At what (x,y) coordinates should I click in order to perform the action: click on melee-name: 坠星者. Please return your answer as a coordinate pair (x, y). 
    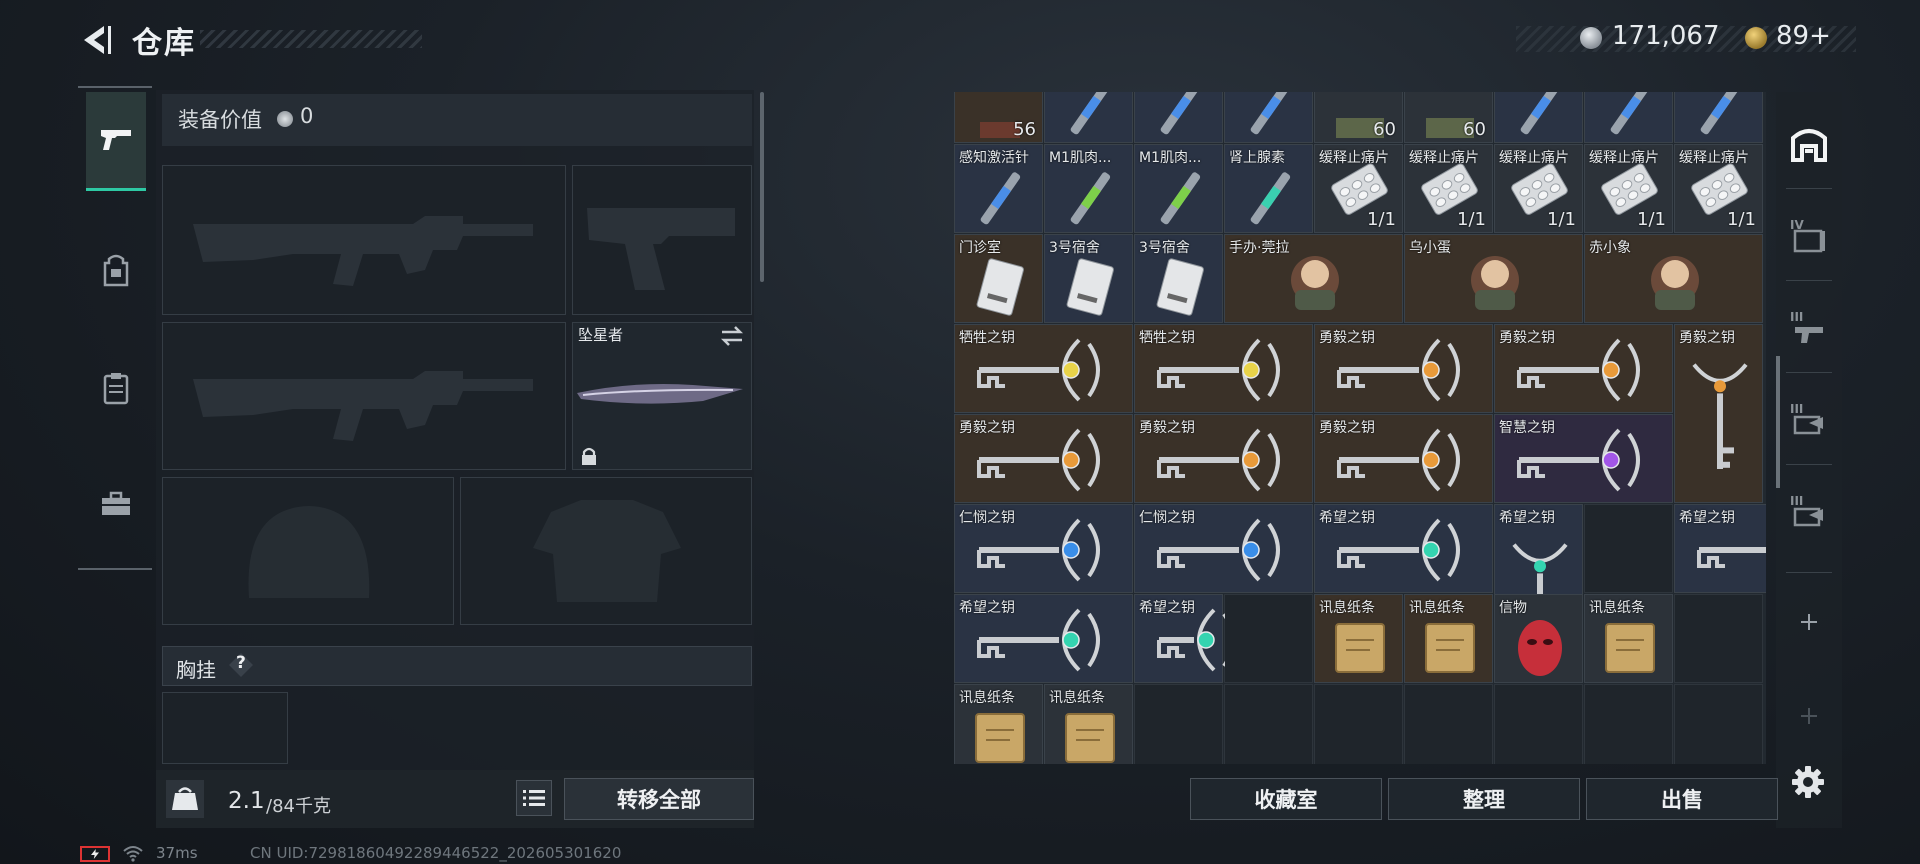
    Looking at the image, I should click on (601, 335).